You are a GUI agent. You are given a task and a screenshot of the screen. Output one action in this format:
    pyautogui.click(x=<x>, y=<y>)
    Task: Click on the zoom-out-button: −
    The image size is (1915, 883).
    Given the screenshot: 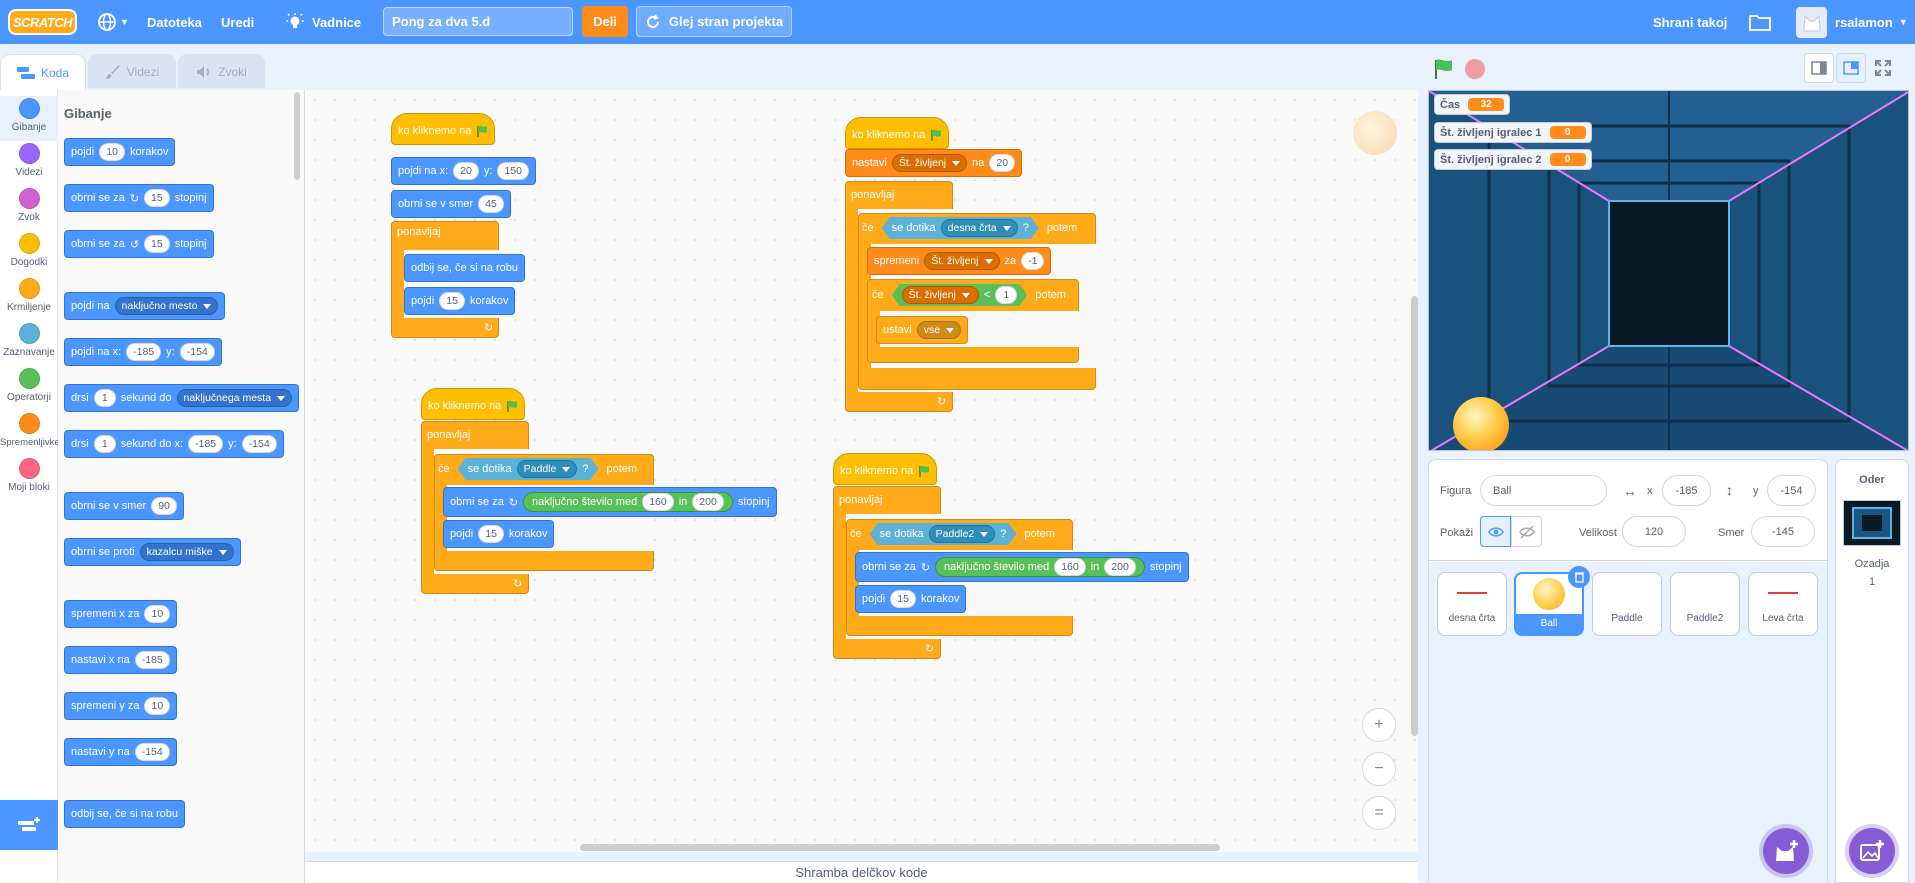 What is the action you would take?
    pyautogui.click(x=1379, y=769)
    